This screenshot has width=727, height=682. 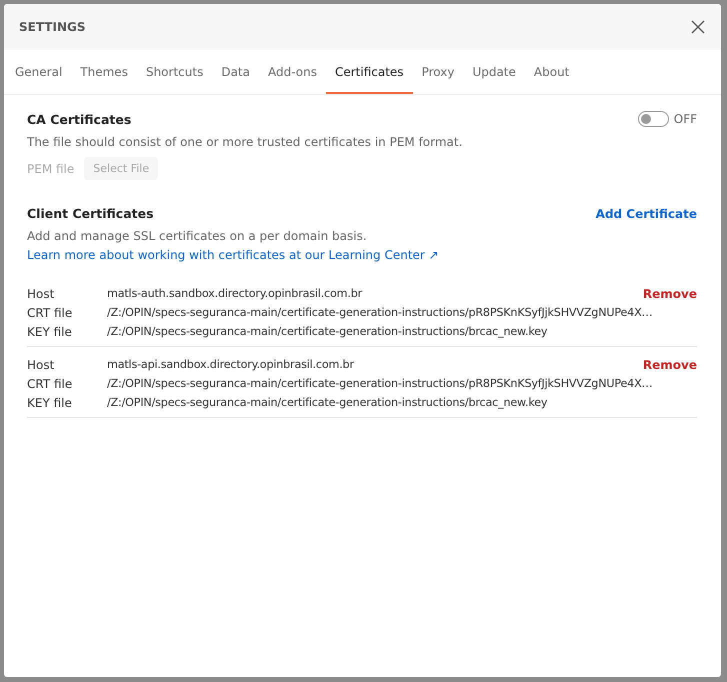 What do you see at coordinates (174, 73) in the screenshot?
I see `tab: Shortcuts` at bounding box center [174, 73].